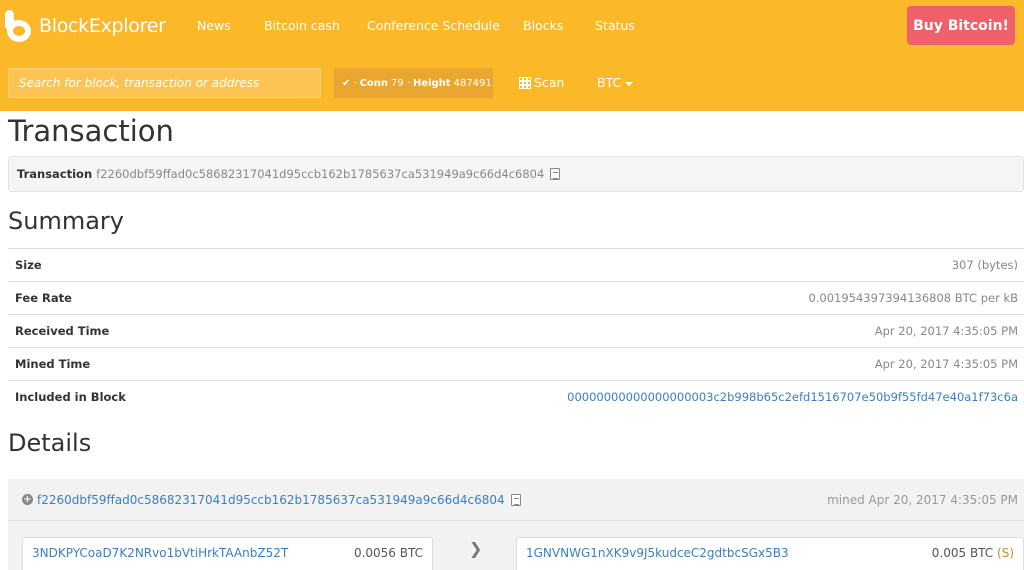 The height and width of the screenshot is (570, 1024). I want to click on logo-icon, so click(20, 26).